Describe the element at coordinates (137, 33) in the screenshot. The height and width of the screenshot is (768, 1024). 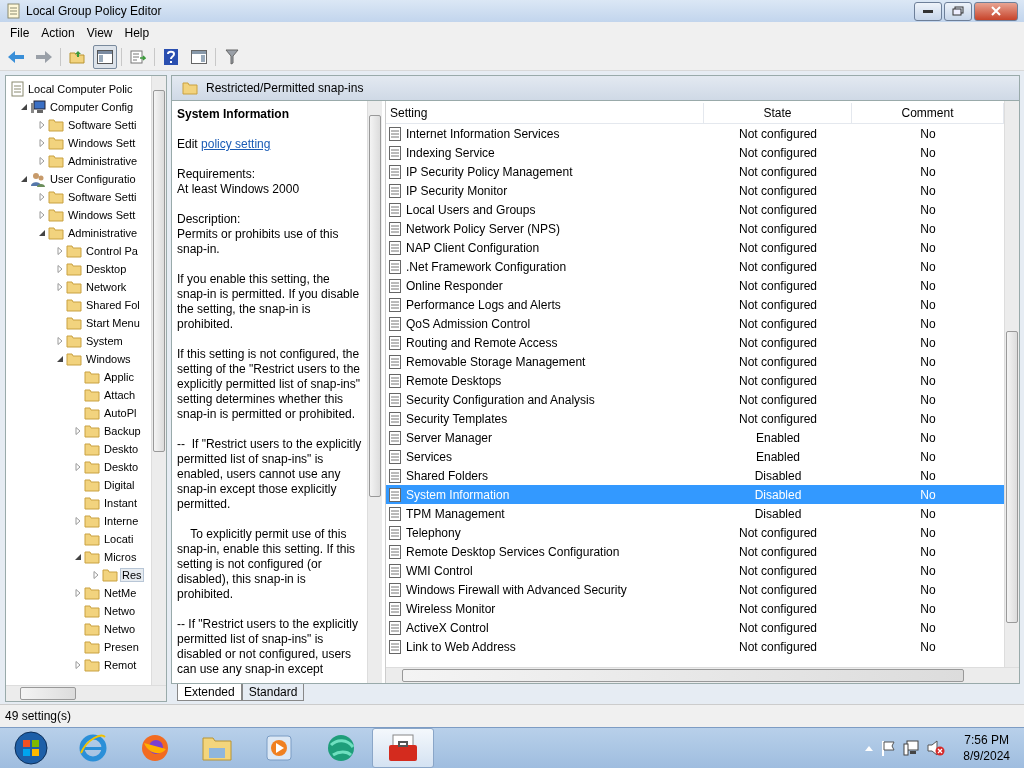
I see `menu-item: Help` at that location.